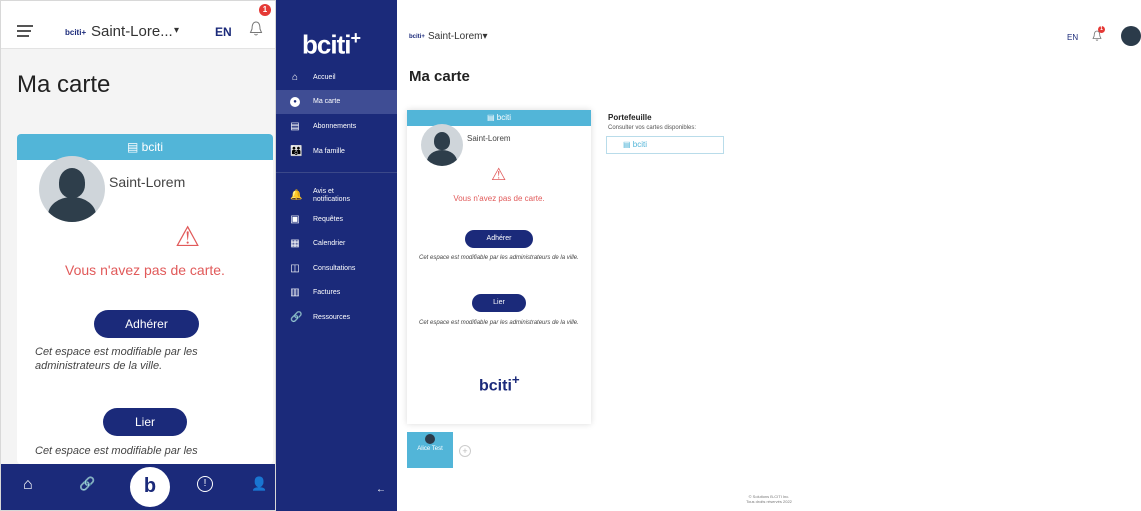  What do you see at coordinates (640, 144) in the screenshot?
I see `wallet-card-label: bciti` at bounding box center [640, 144].